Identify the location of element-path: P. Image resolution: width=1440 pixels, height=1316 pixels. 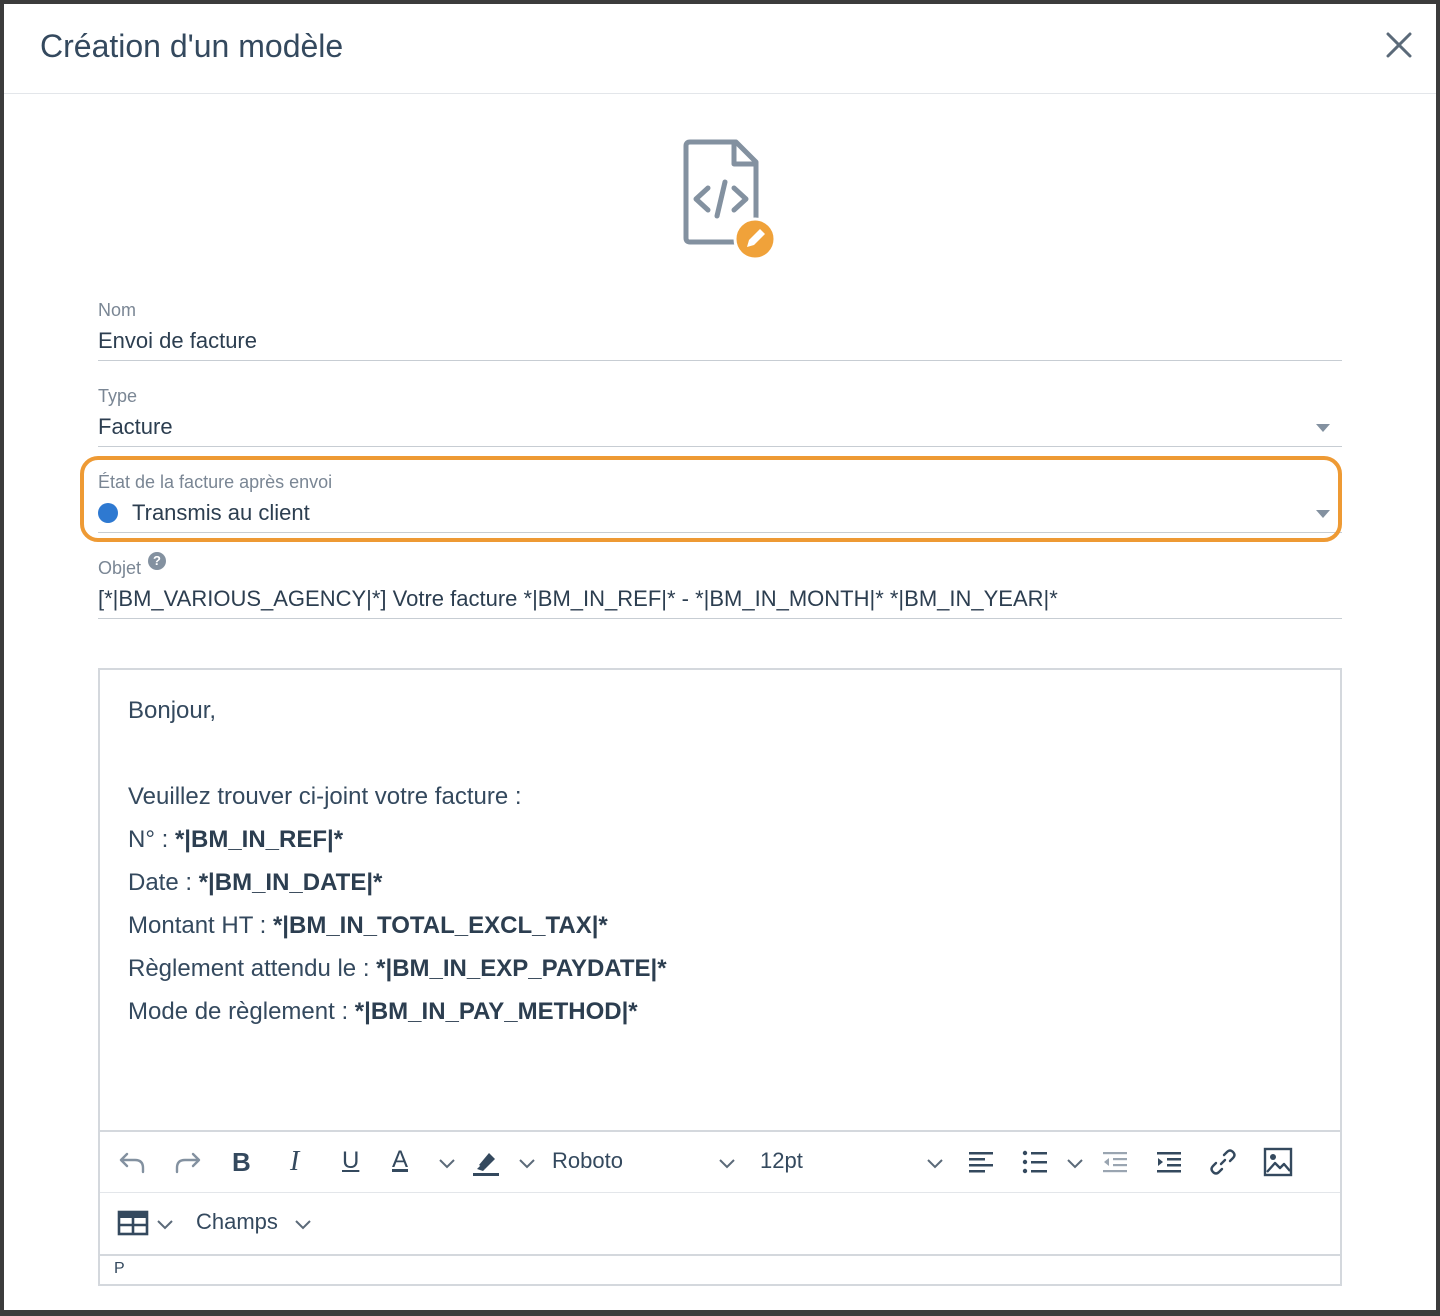
(119, 1268).